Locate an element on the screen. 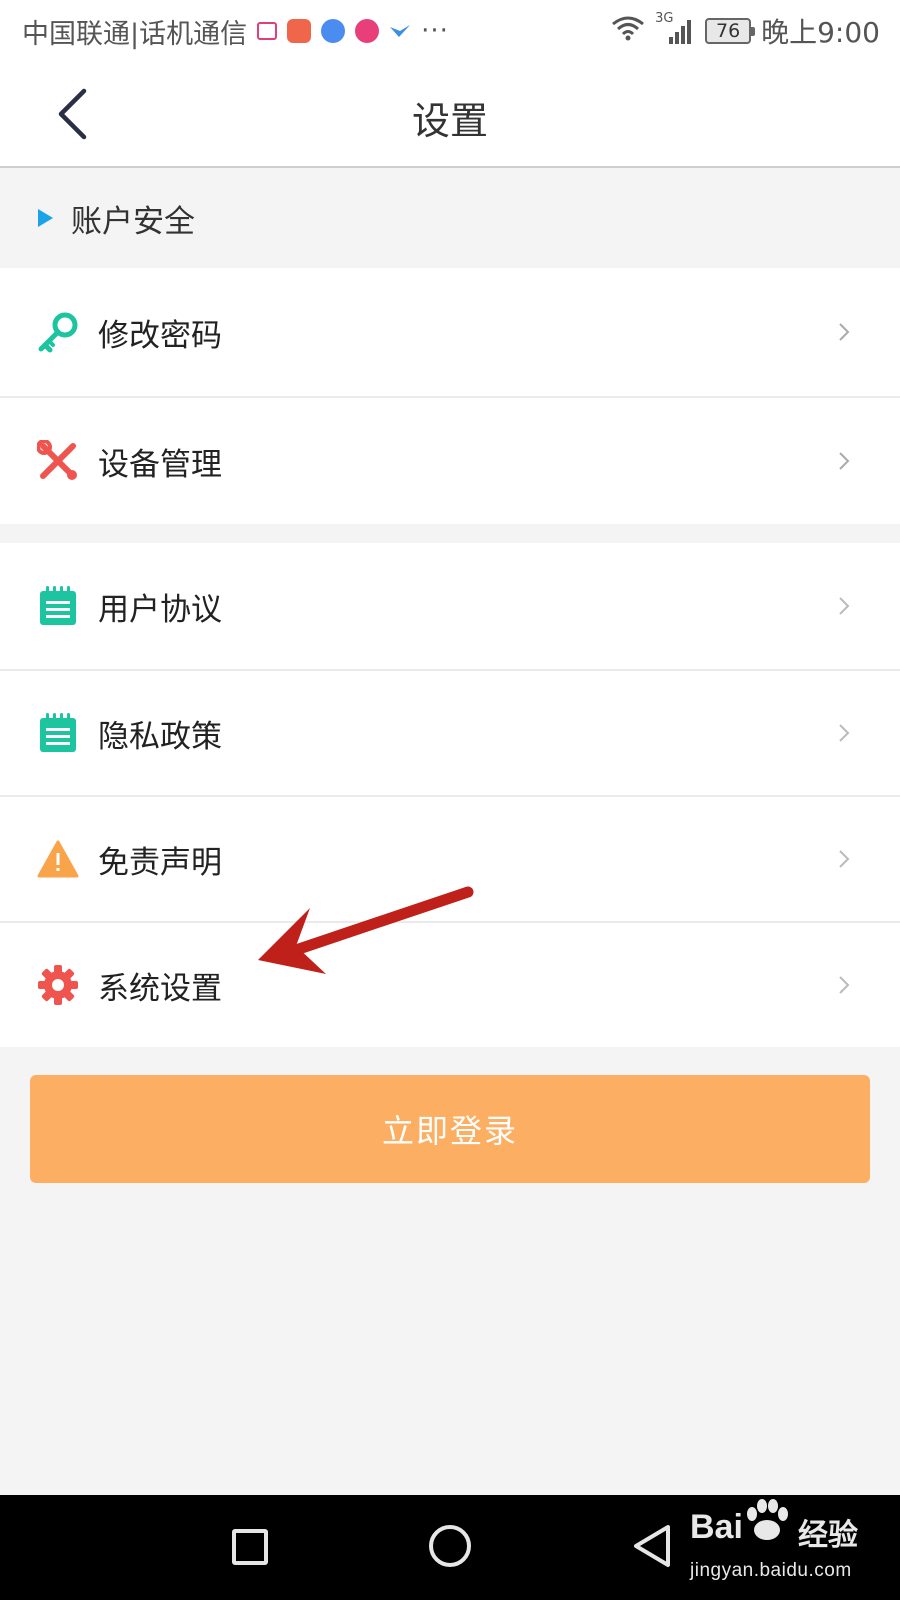  status-bar: 中国联通|话机通信 ··· 3G 76 晚上9:00 is located at coordinates (450, 31).